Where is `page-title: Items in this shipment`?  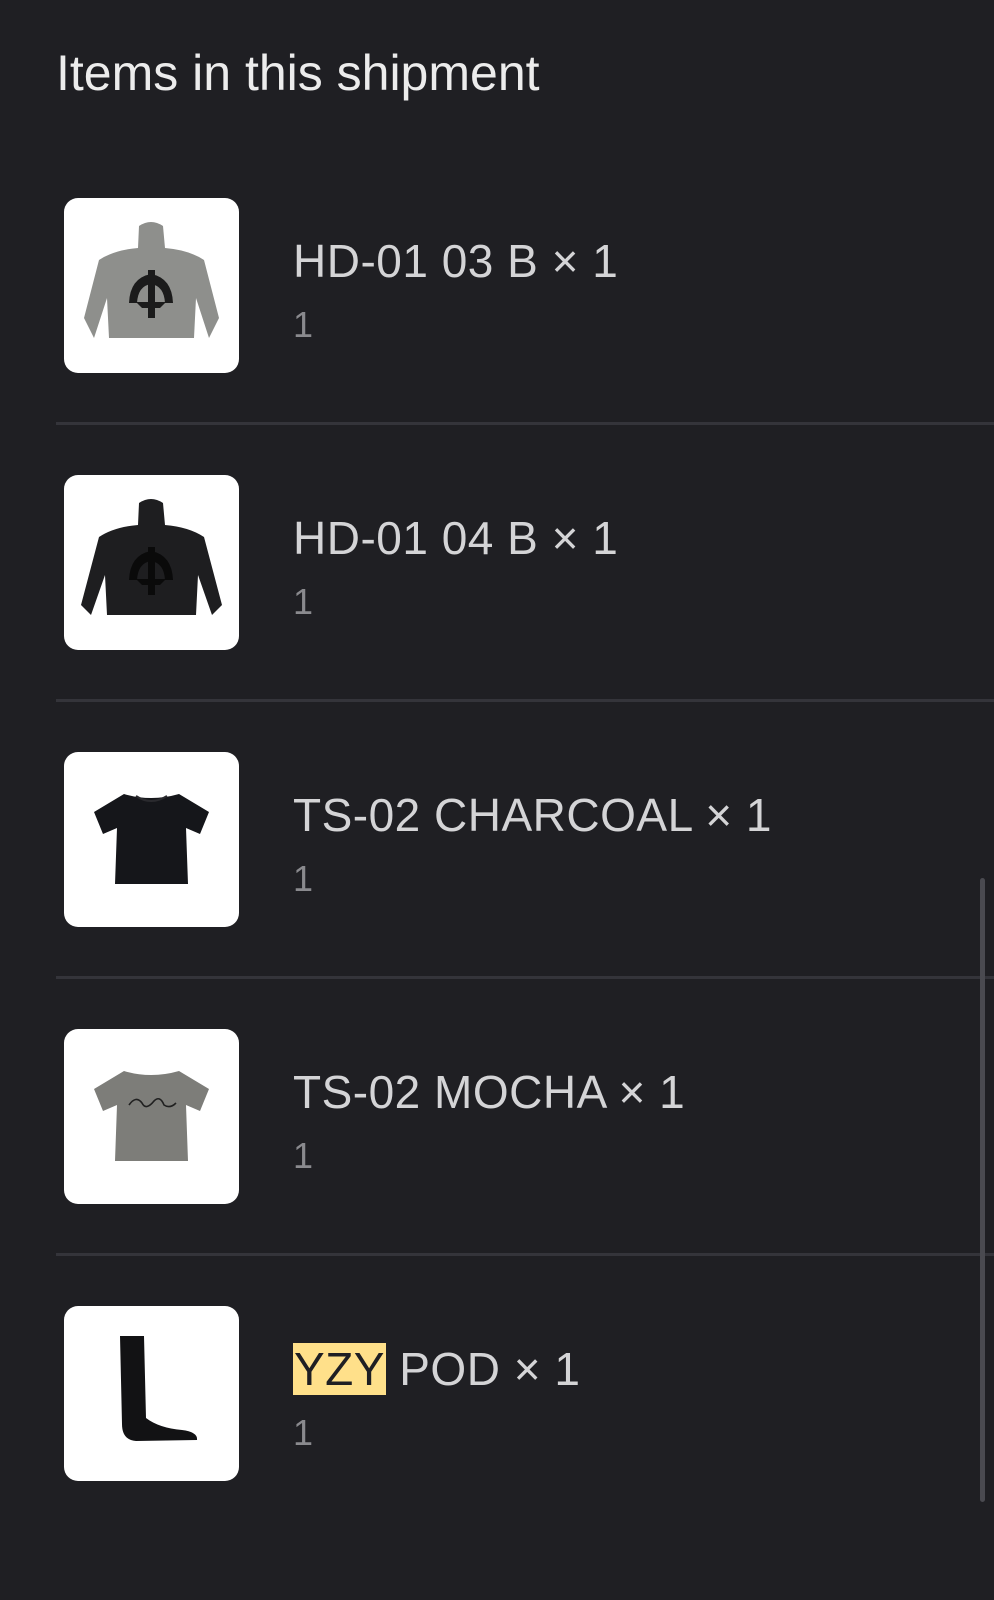 page-title: Items in this shipment is located at coordinates (298, 73).